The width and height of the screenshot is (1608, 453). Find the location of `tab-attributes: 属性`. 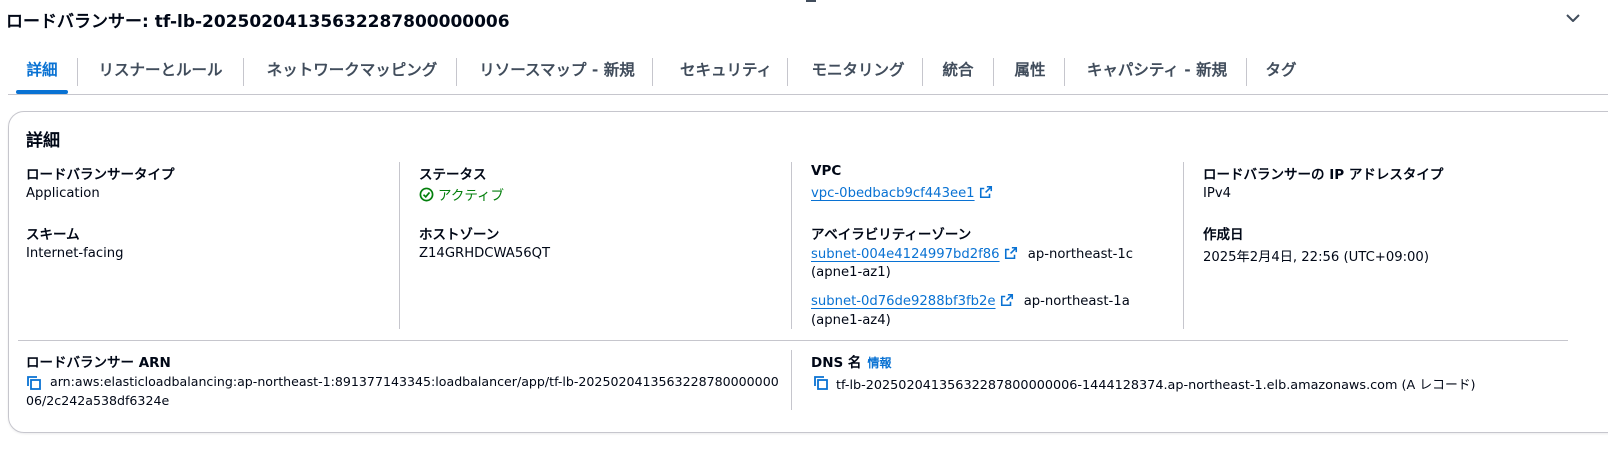

tab-attributes: 属性 is located at coordinates (1030, 72).